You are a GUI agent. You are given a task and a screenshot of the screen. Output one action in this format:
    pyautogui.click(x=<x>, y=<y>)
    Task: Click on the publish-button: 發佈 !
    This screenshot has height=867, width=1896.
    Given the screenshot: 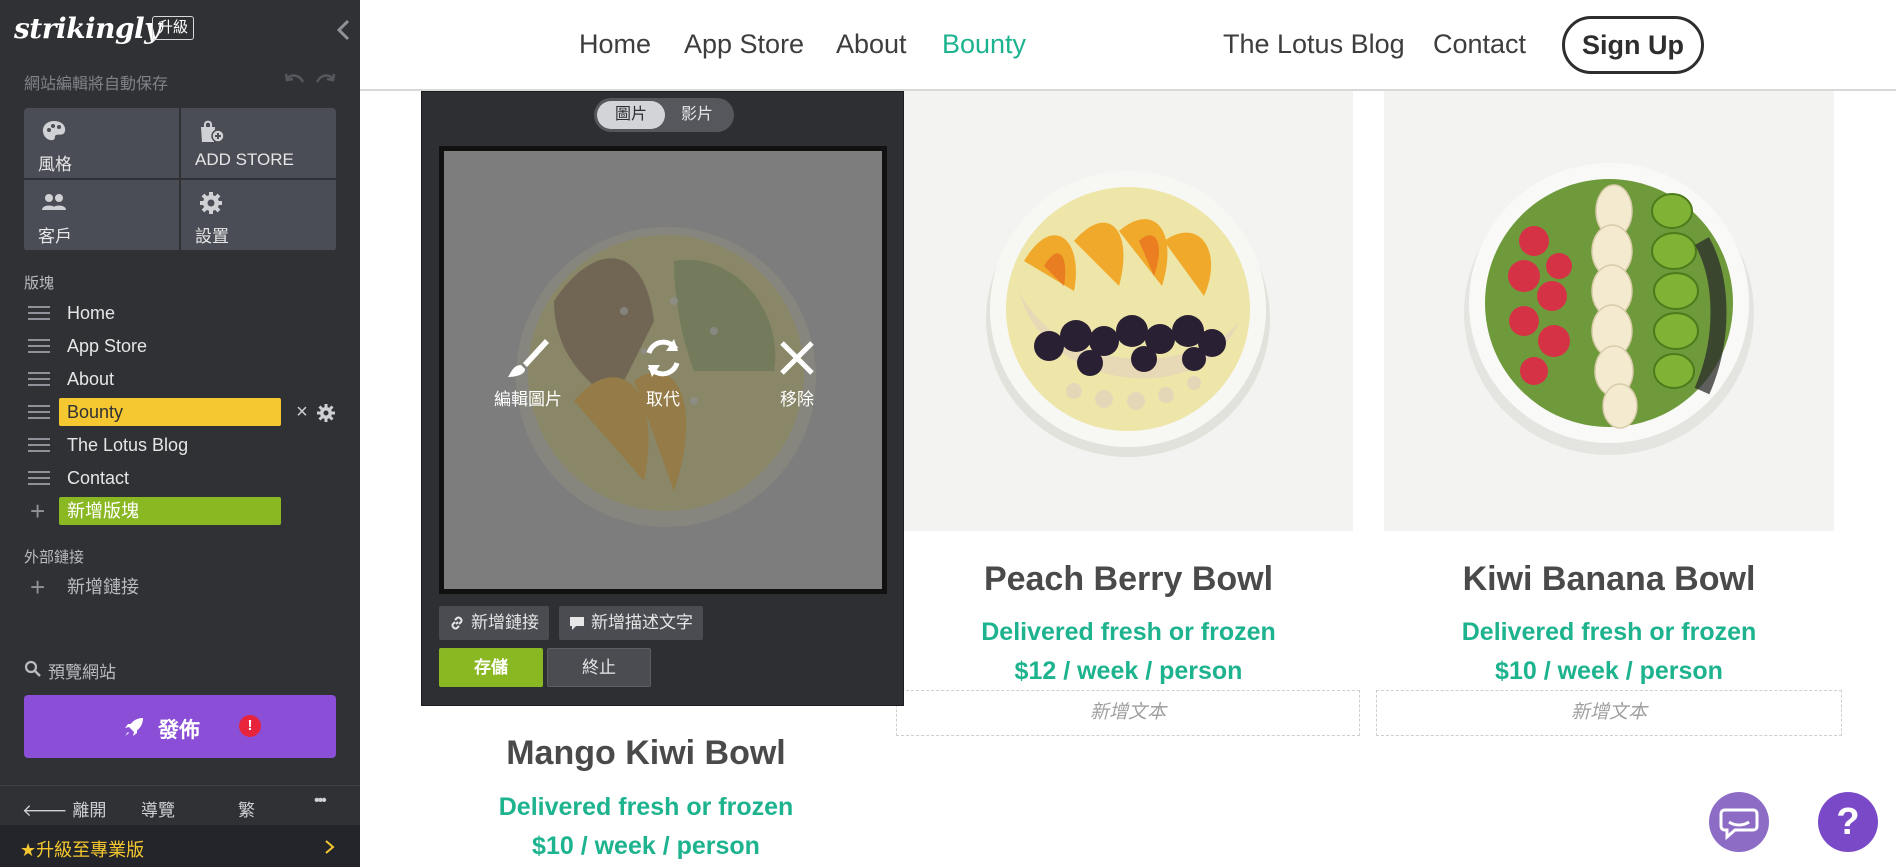 What is the action you would take?
    pyautogui.click(x=180, y=726)
    